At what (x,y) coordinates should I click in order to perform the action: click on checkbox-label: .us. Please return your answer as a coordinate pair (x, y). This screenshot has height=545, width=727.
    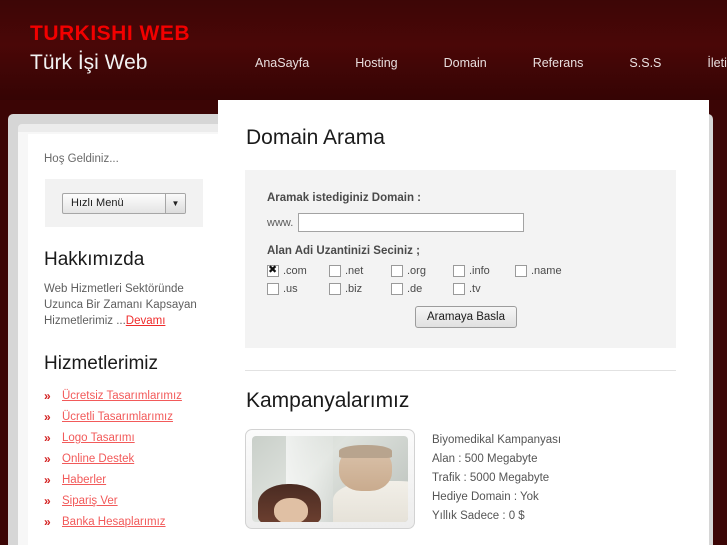
    Looking at the image, I should click on (290, 289).